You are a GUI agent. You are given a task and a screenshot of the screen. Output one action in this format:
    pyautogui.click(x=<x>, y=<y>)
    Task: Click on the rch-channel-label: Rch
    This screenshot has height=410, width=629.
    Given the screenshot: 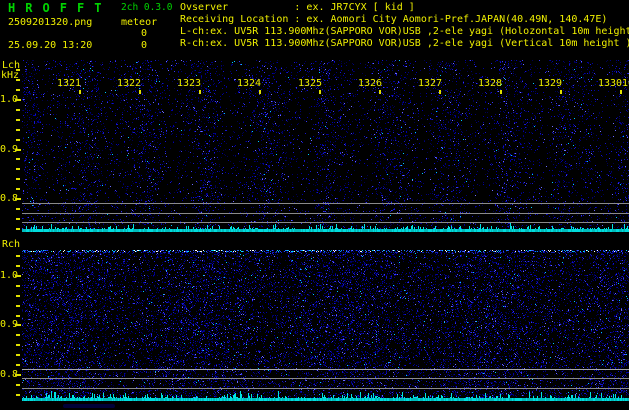 What is the action you would take?
    pyautogui.click(x=11, y=244)
    